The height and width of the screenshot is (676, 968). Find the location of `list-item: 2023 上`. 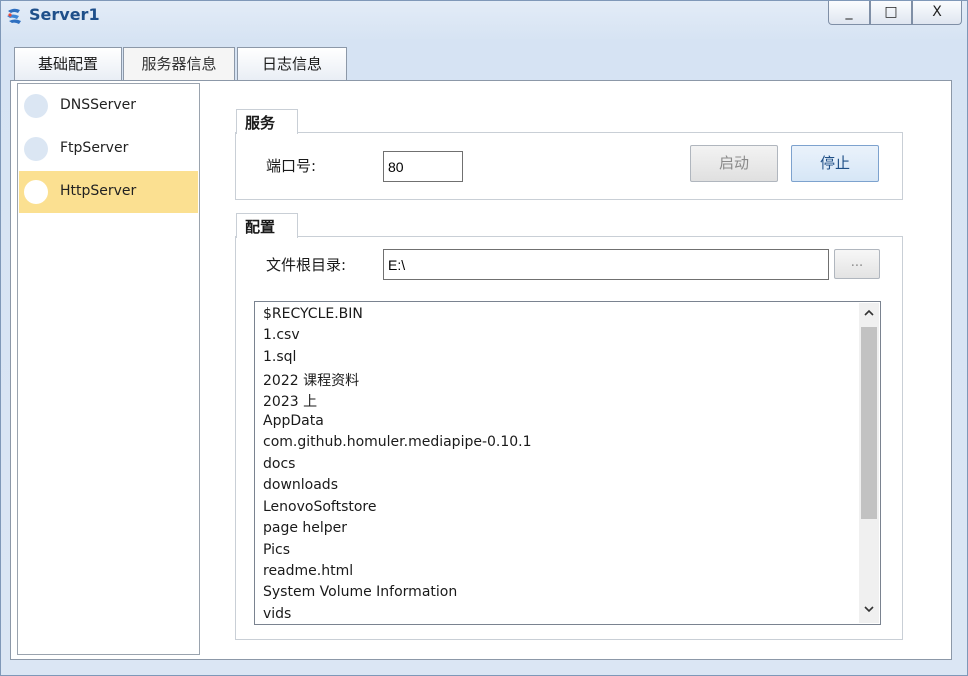

list-item: 2023 上 is located at coordinates (290, 401).